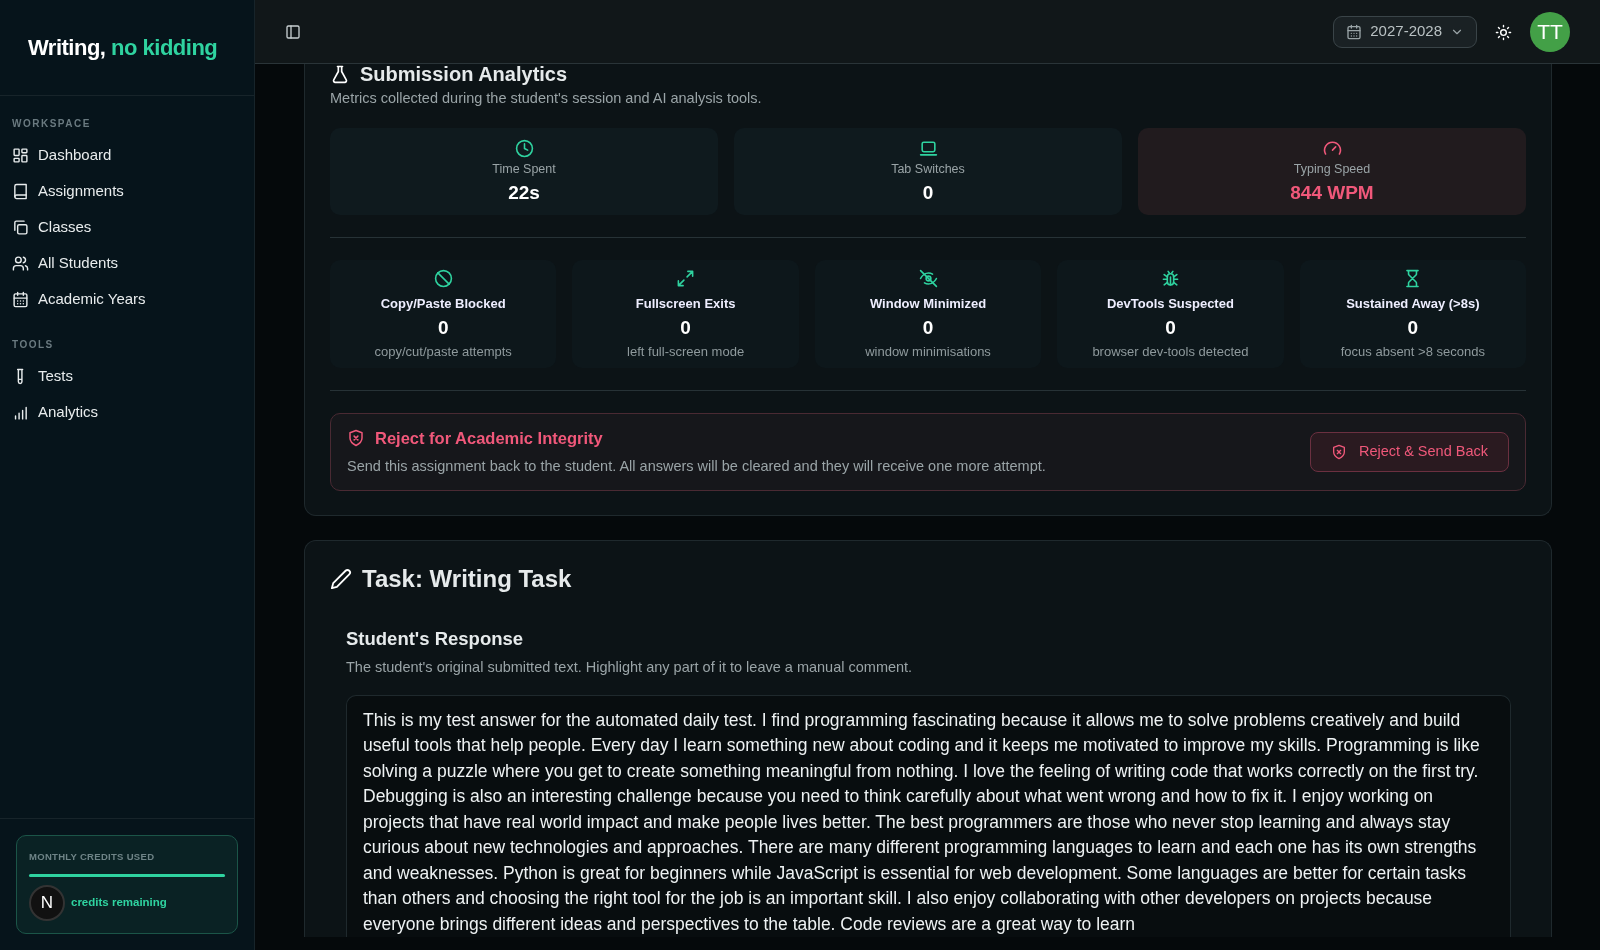 The width and height of the screenshot is (1600, 950). Describe the element at coordinates (443, 352) in the screenshot. I see `event-note: copy/cut/paste attempts` at that location.